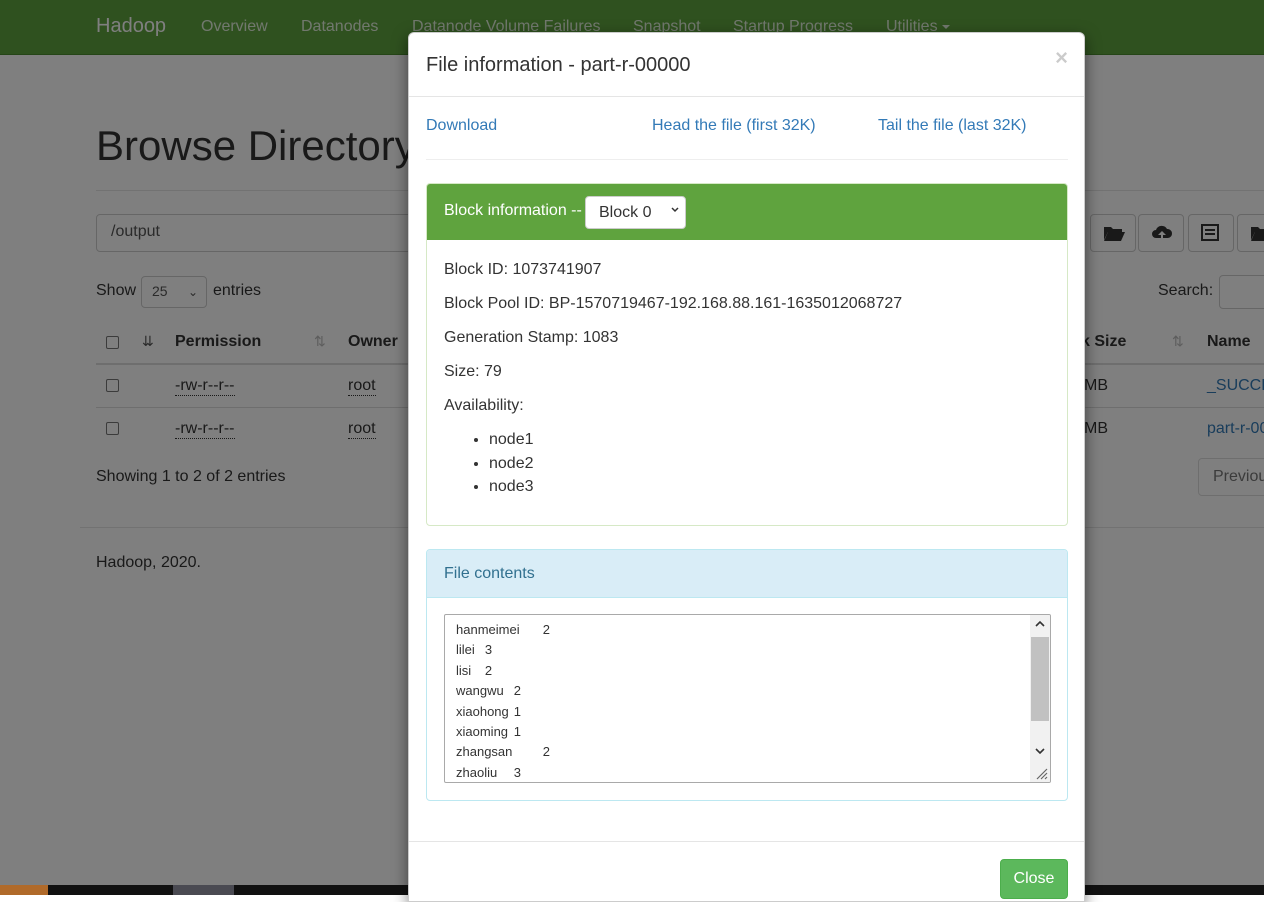 Image resolution: width=1264 pixels, height=902 pixels. I want to click on generation-stamp: Generation Stamp: 1083, so click(531, 337).